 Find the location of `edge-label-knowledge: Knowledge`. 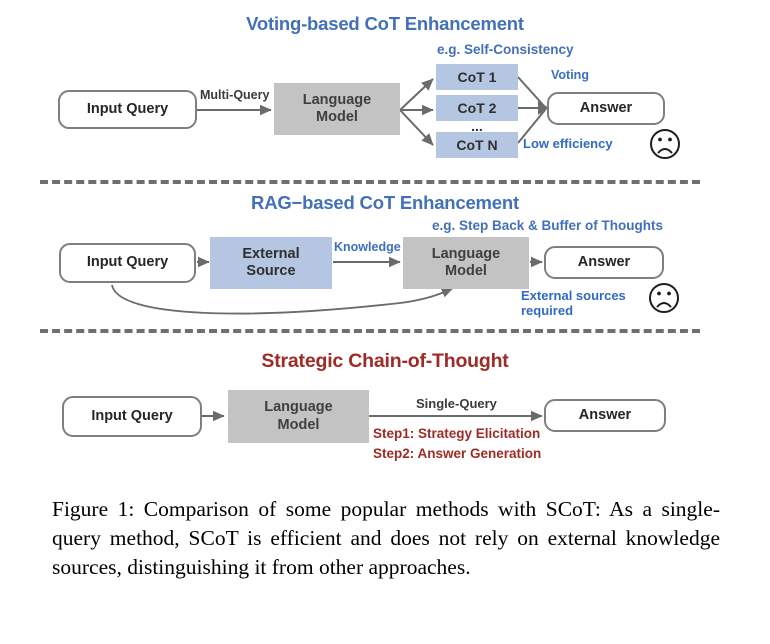

edge-label-knowledge: Knowledge is located at coordinates (367, 247).